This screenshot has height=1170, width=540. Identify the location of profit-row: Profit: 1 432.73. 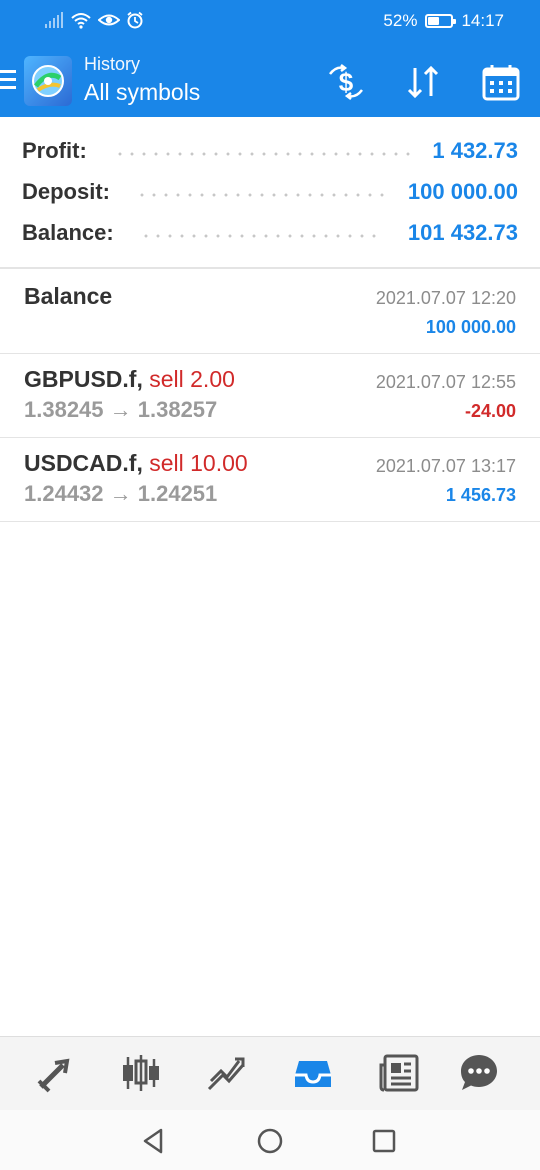
(270, 150).